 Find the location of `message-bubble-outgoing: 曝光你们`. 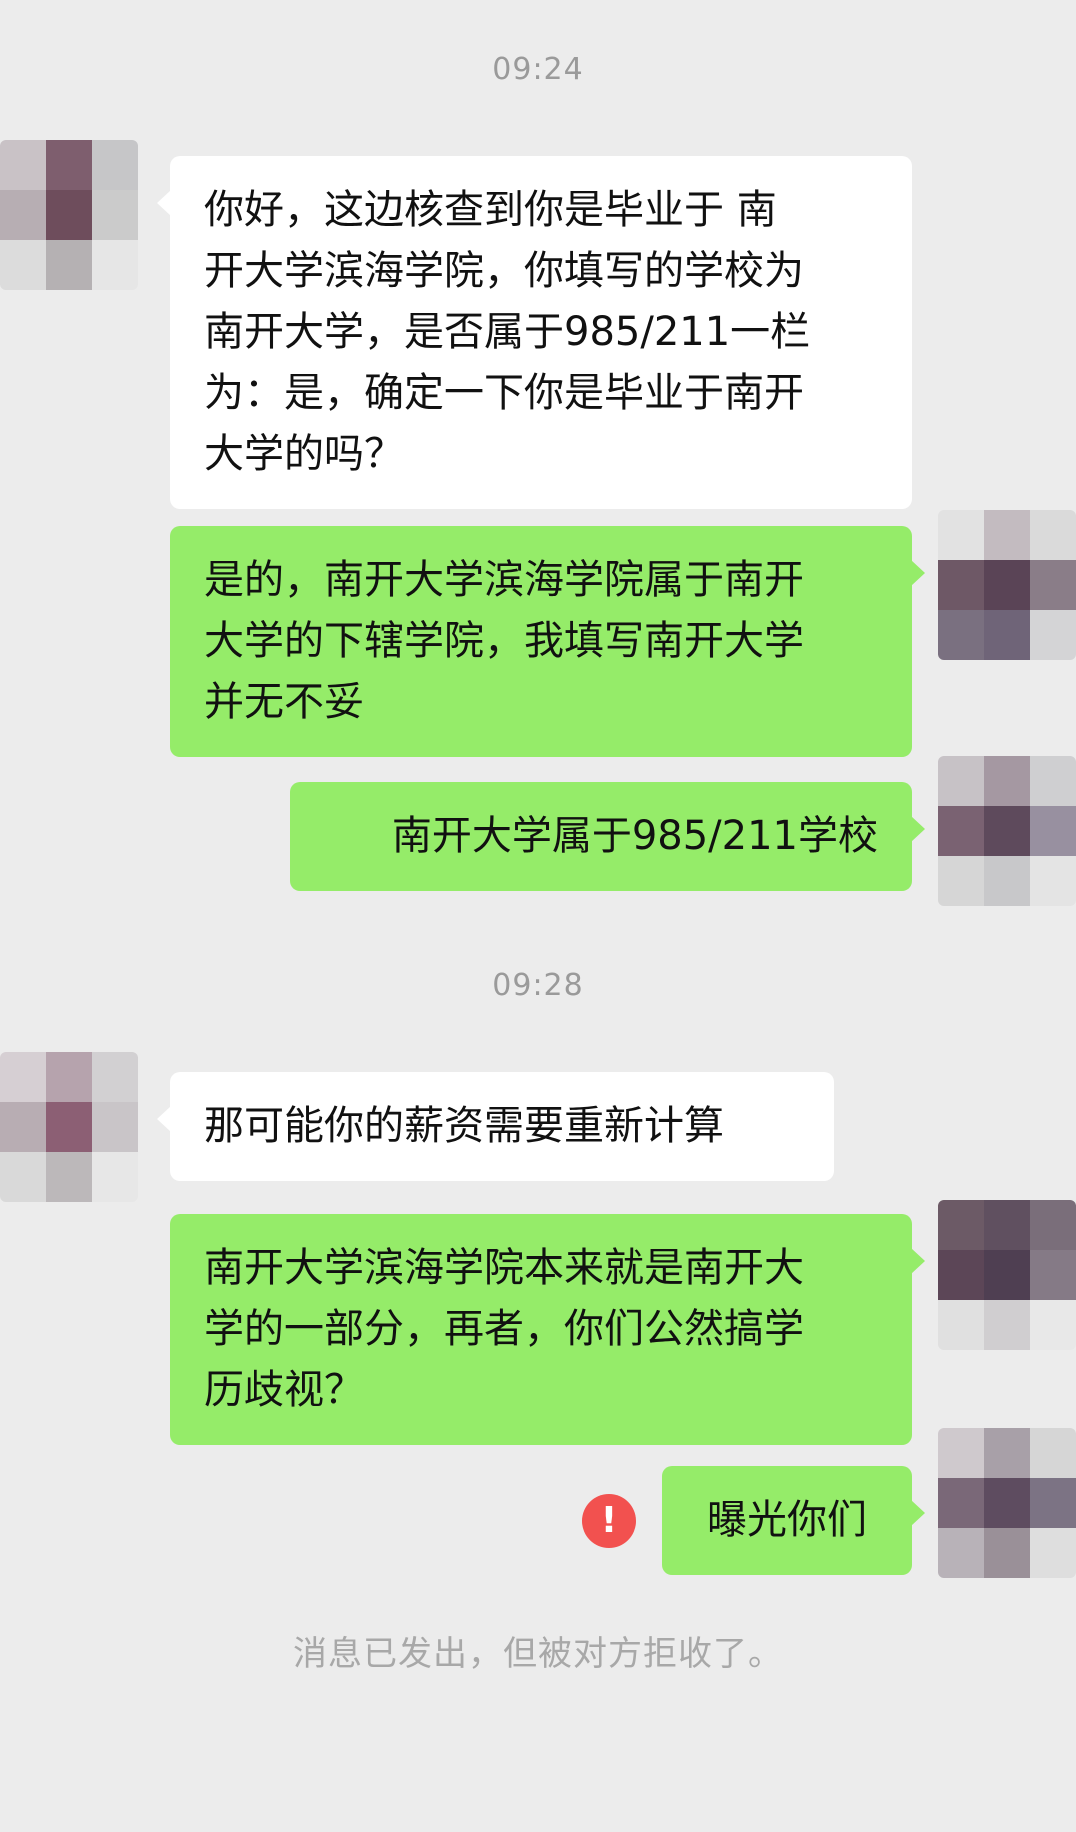

message-bubble-outgoing: 曝光你们 is located at coordinates (793, 1520).